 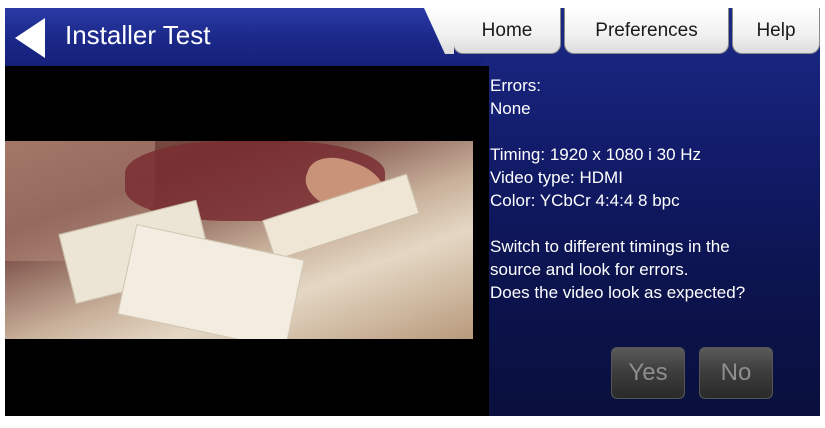 I want to click on errors-label: Errors:, so click(x=515, y=85).